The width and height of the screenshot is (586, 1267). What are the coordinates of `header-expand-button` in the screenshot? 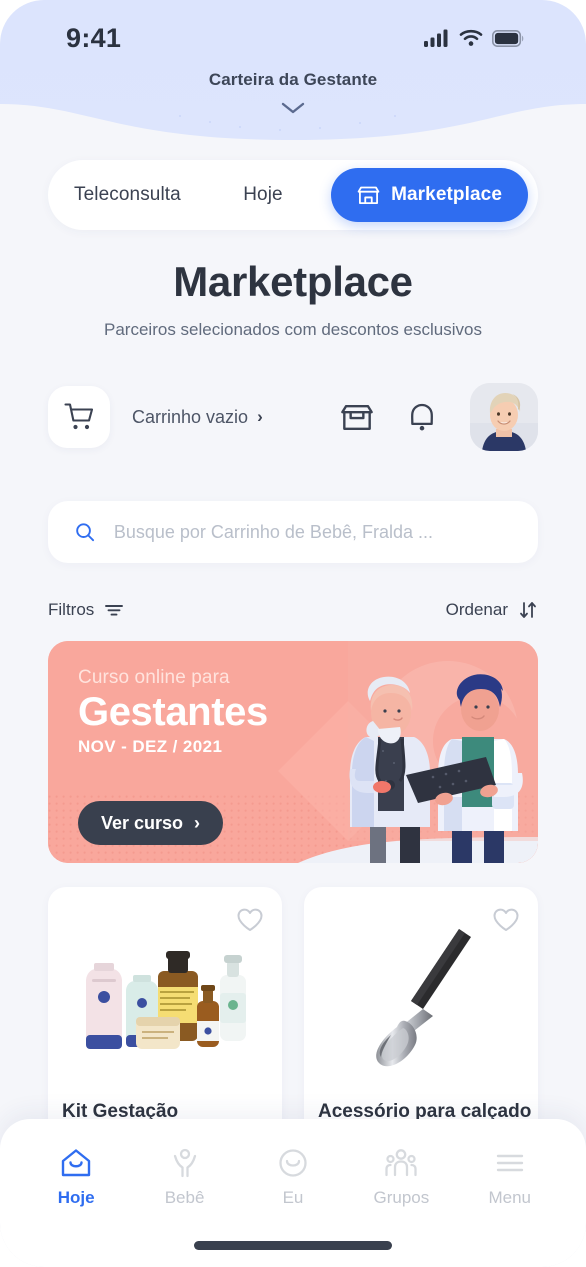 It's located at (293, 110).